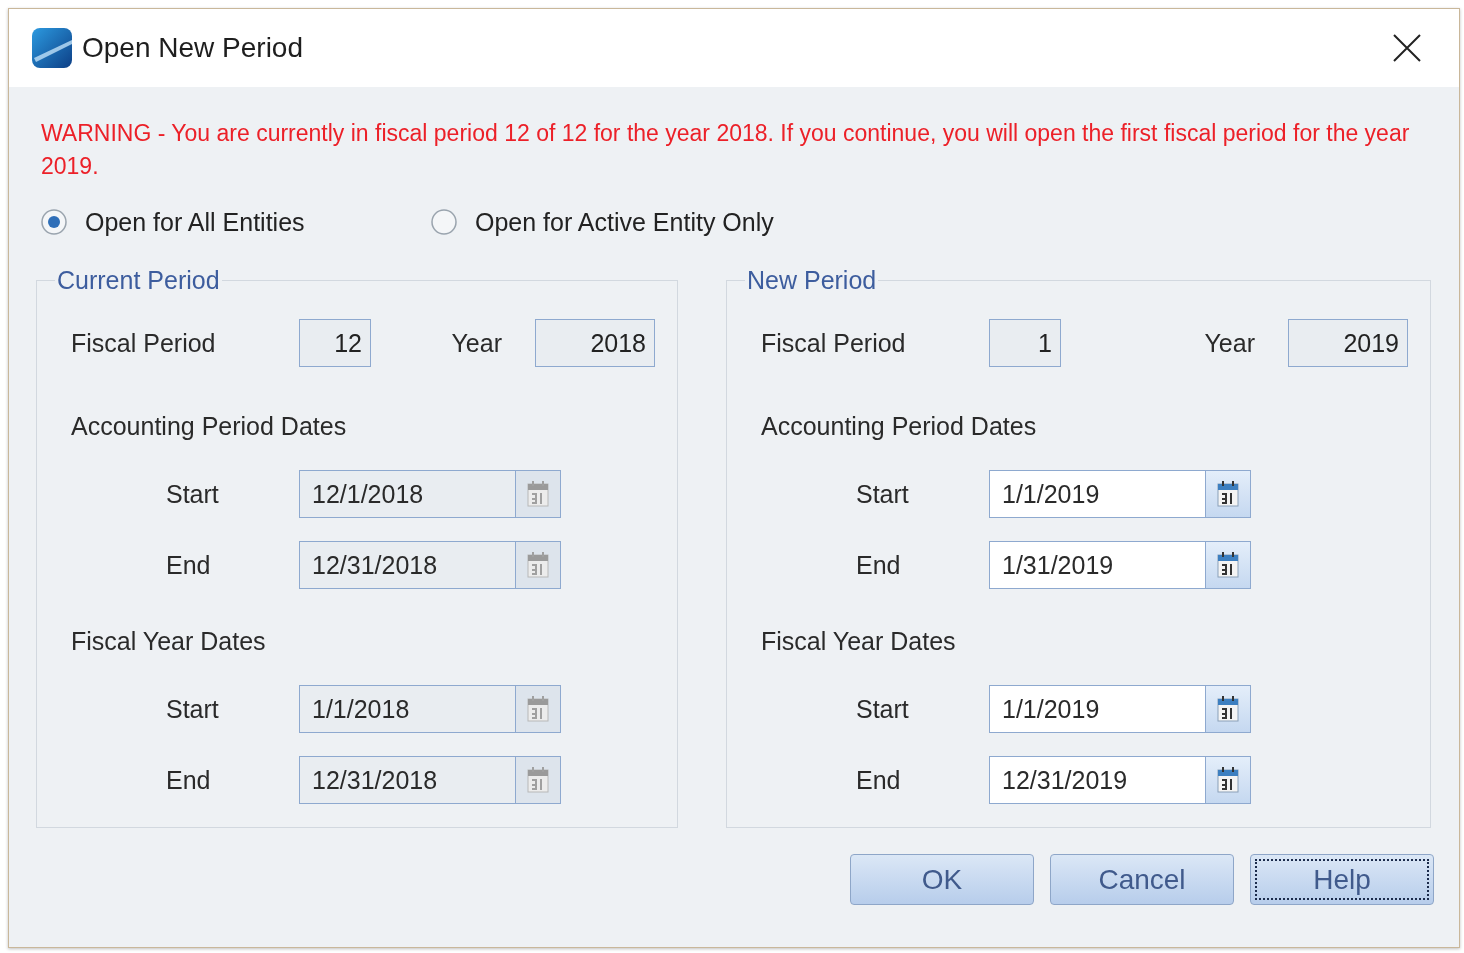 Image resolution: width=1464 pixels, height=953 pixels. I want to click on dialog-button: Cancel, so click(1142, 879).